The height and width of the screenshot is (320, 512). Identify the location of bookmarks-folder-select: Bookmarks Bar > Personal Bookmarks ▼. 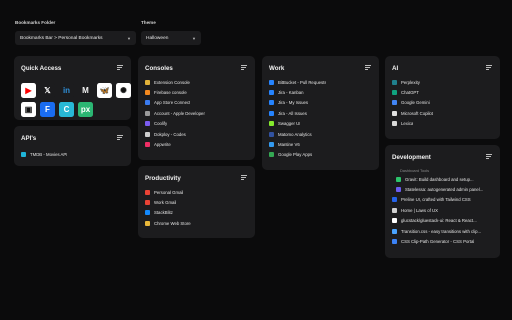
(75, 38).